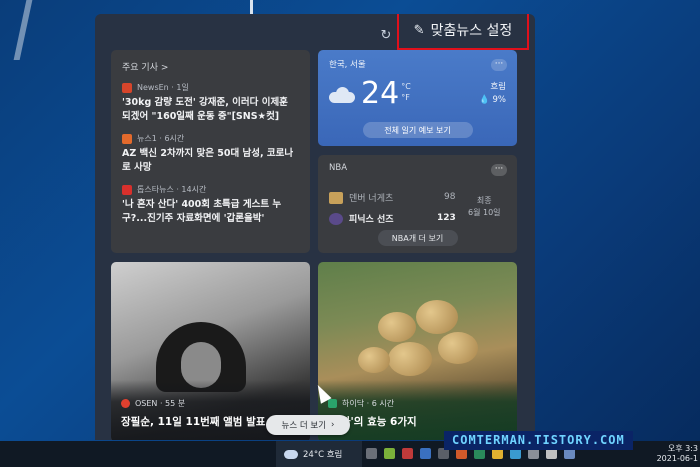 The width and height of the screenshot is (700, 467). What do you see at coordinates (127, 138) in the screenshot?
I see `news1-logo-icon` at bounding box center [127, 138].